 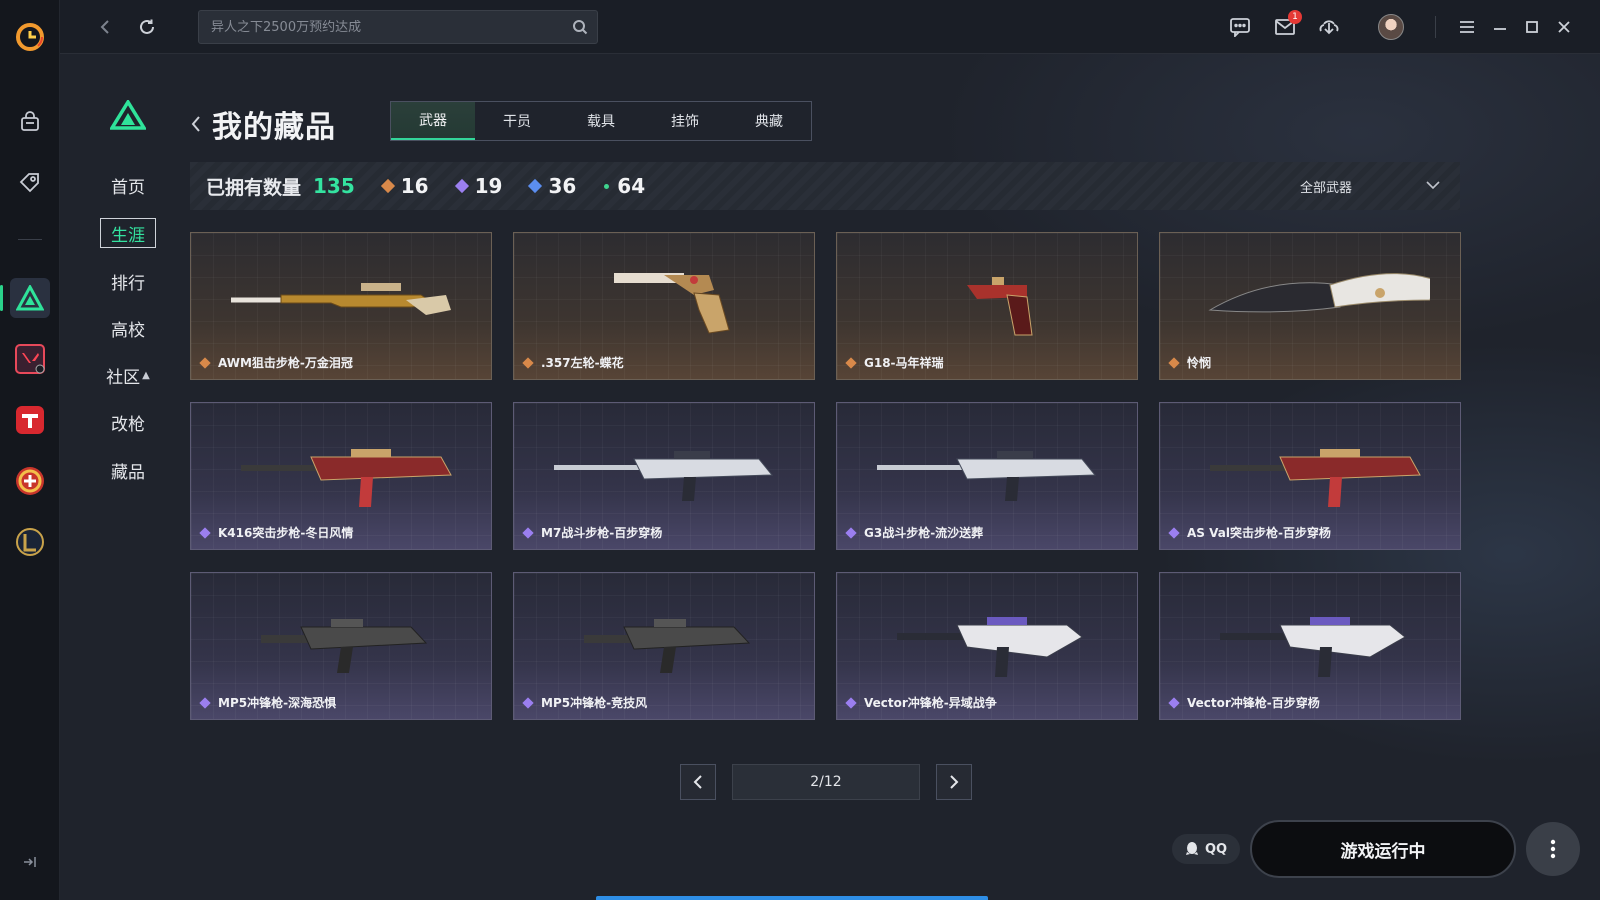 I want to click on delta-force-app-icon, so click(x=30, y=298).